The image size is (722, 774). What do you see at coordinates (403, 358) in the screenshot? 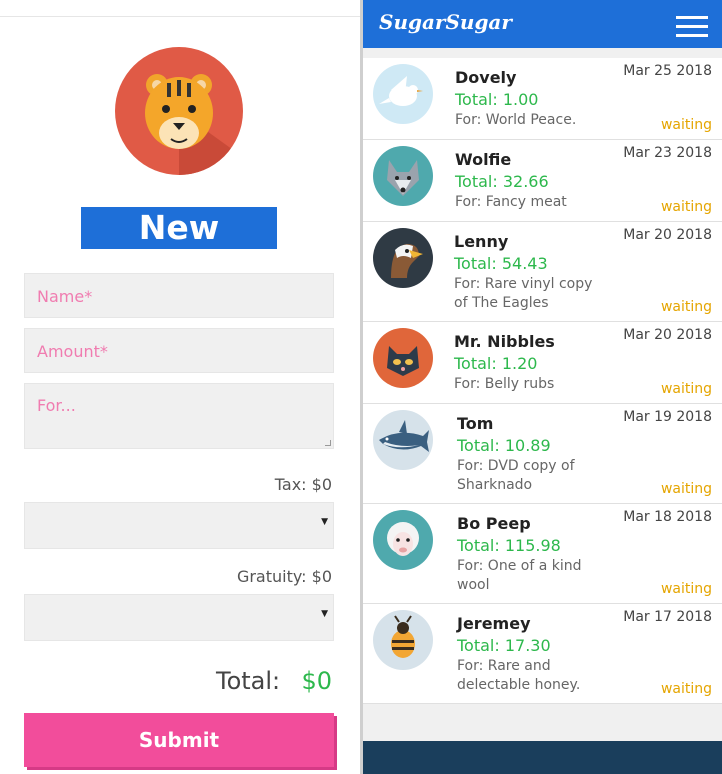
I see `cat-icon` at bounding box center [403, 358].